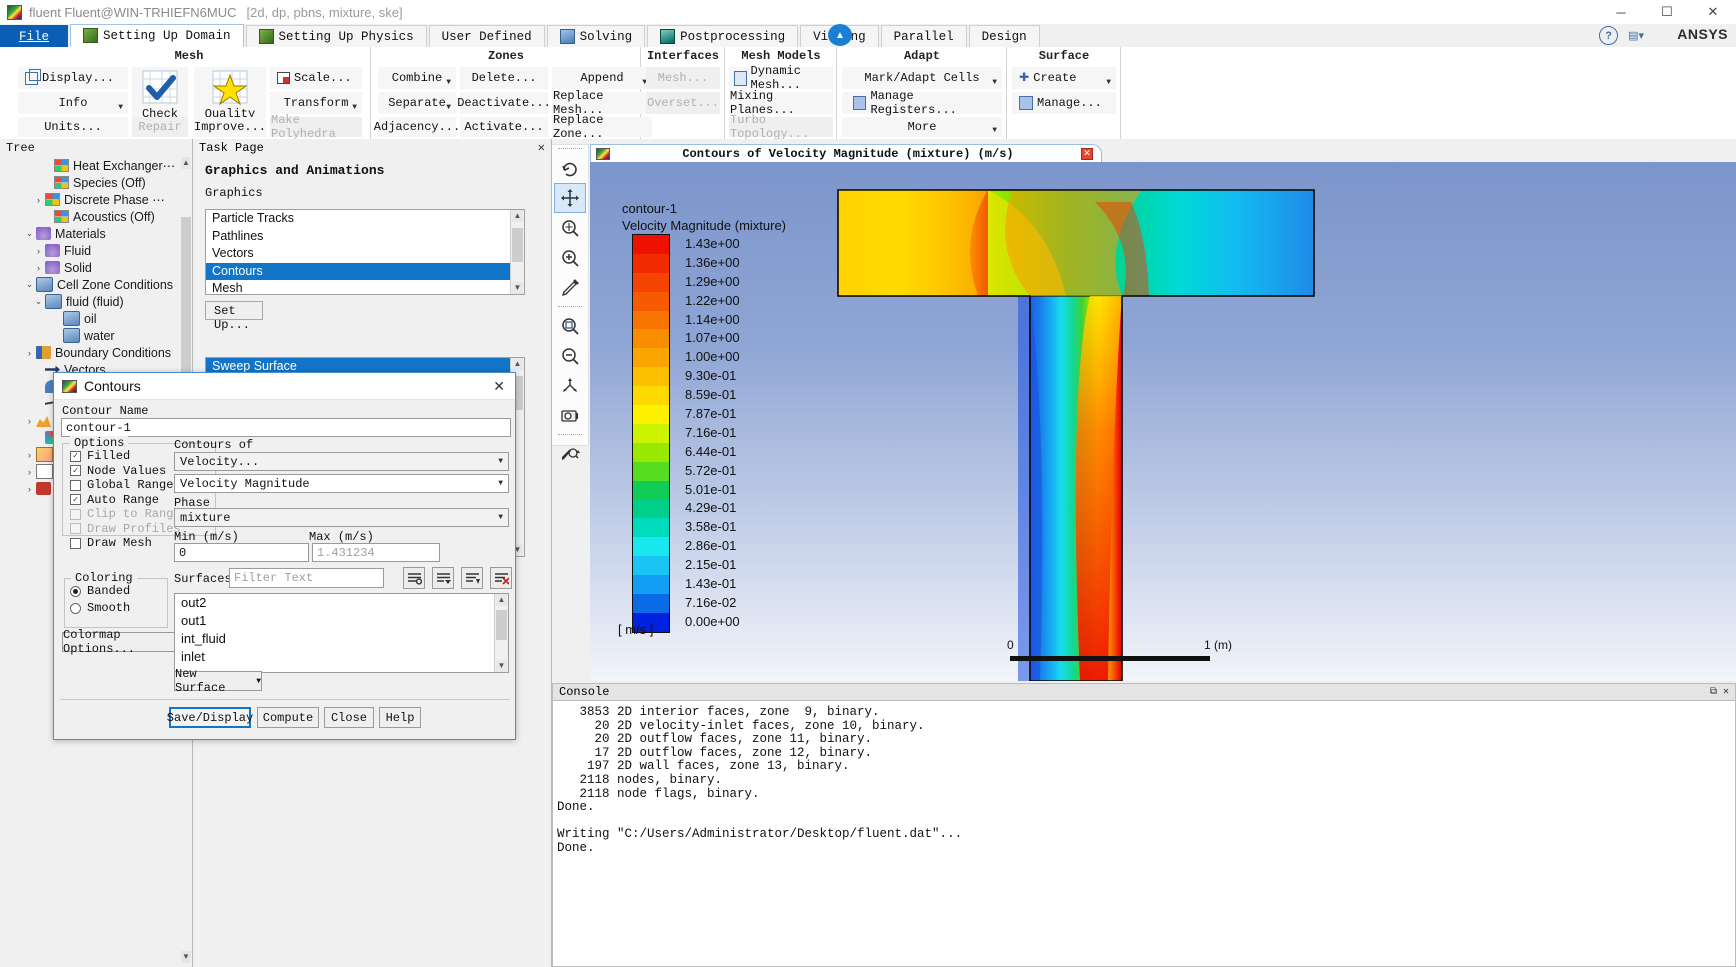  What do you see at coordinates (218, 681) in the screenshot?
I see `new-surface-button: New Surface ▼` at bounding box center [218, 681].